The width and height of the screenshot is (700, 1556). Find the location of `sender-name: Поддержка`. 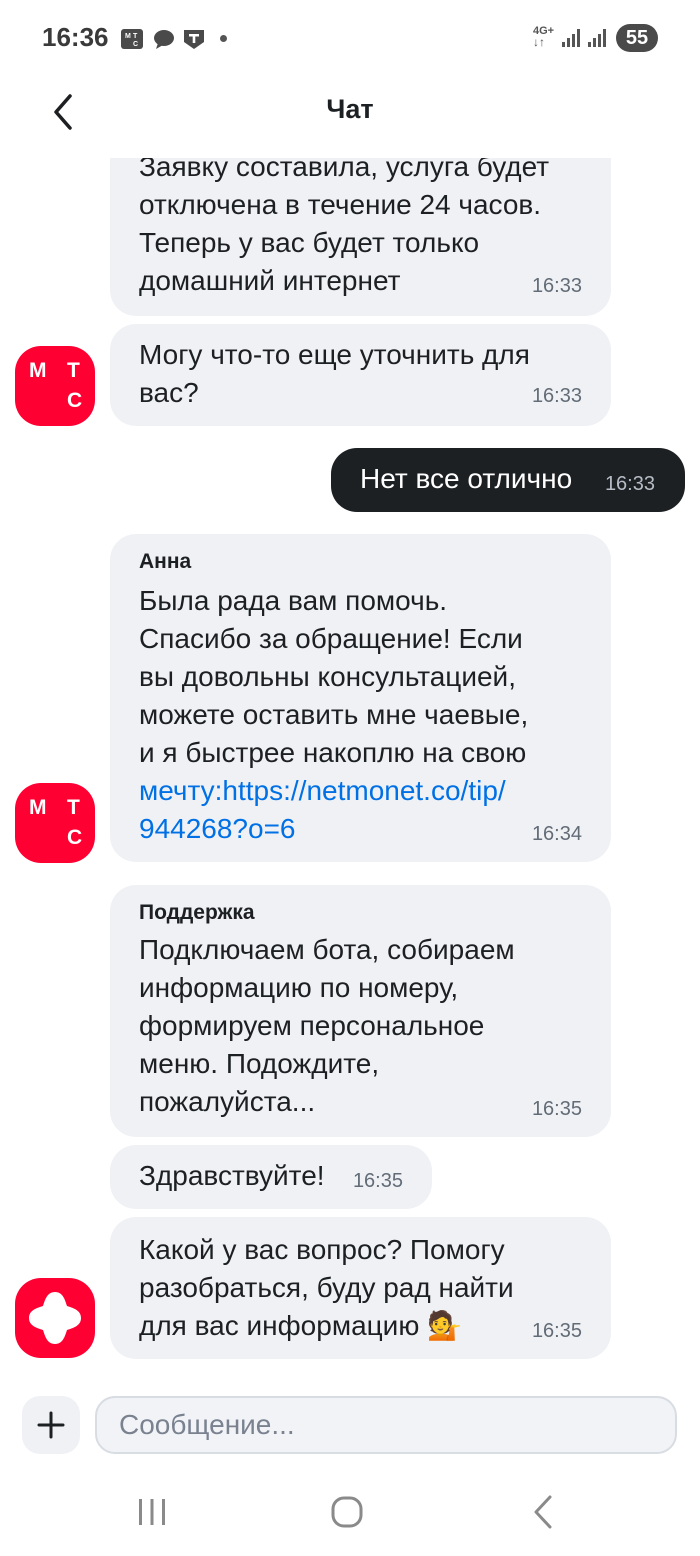

sender-name: Поддержка is located at coordinates (197, 912).